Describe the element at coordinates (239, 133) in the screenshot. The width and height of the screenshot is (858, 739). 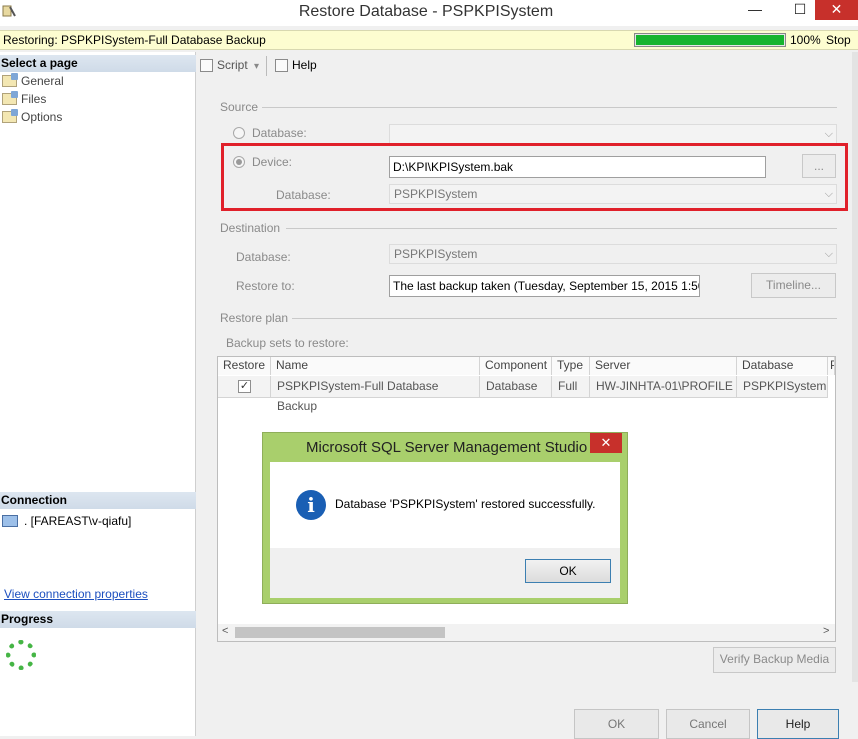
I see `database-radio` at that location.